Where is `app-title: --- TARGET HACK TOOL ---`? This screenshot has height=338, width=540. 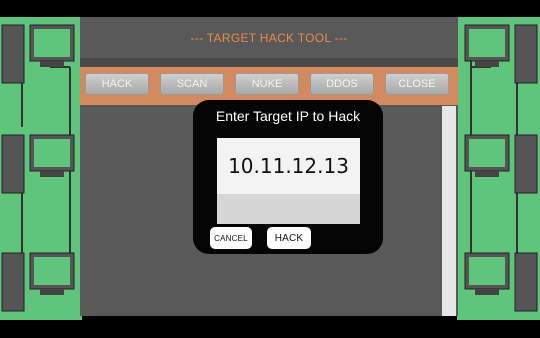
app-title: --- TARGET HACK TOOL --- is located at coordinates (269, 37).